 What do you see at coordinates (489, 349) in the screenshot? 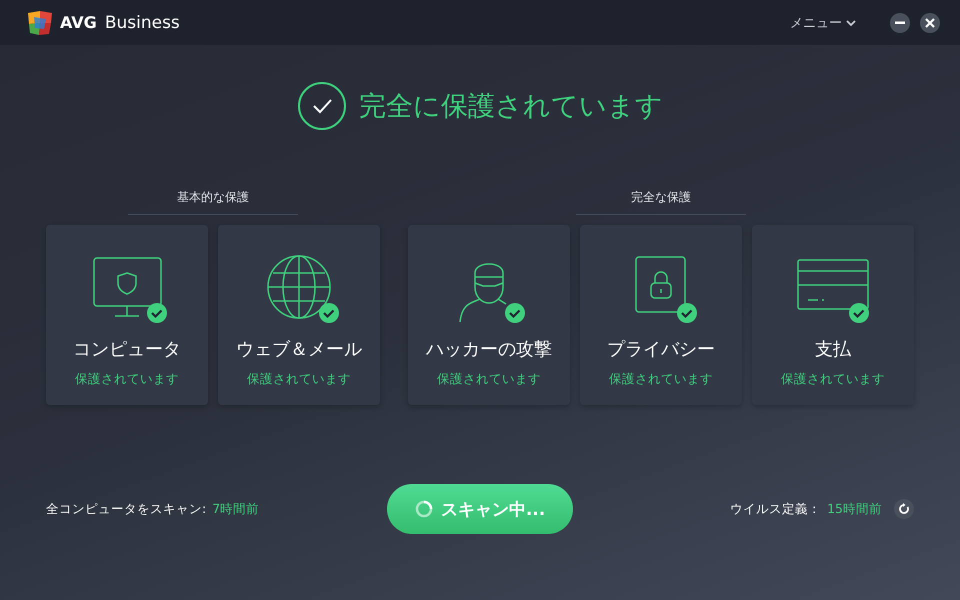
I see `card-title: ハッカーの攻撃` at bounding box center [489, 349].